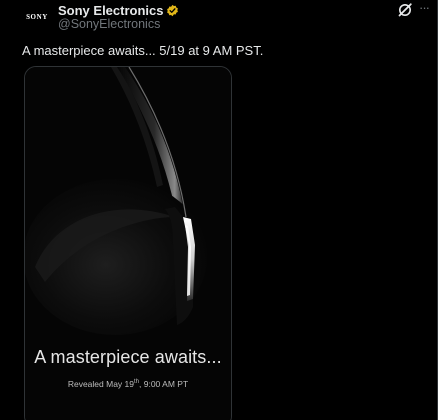 The width and height of the screenshot is (438, 420). What do you see at coordinates (405, 10) in the screenshot?
I see `grok-icon` at bounding box center [405, 10].